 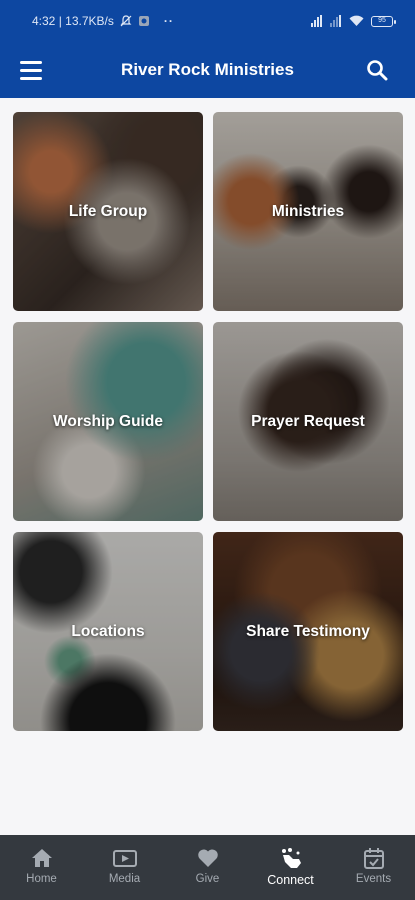 What do you see at coordinates (73, 21) in the screenshot?
I see `status-time: 4:32 | 13.7KB/s` at bounding box center [73, 21].